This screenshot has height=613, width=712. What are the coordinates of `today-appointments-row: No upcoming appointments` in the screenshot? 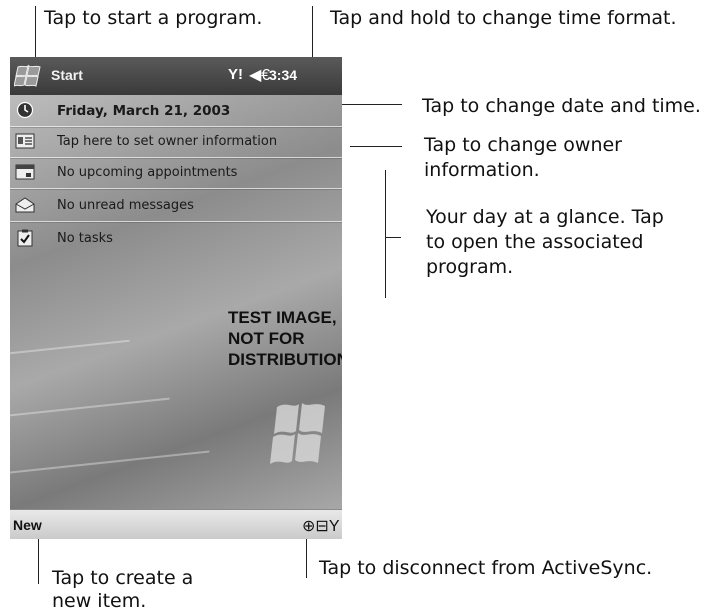 It's located at (176, 173).